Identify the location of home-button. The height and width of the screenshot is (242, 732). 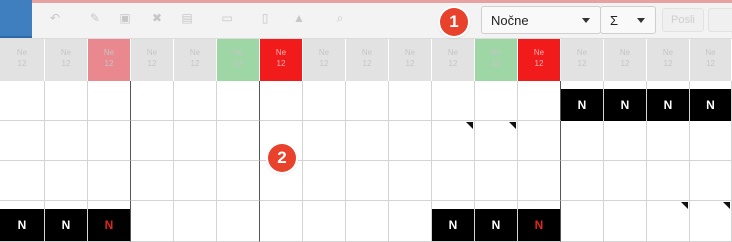
(16, 18).